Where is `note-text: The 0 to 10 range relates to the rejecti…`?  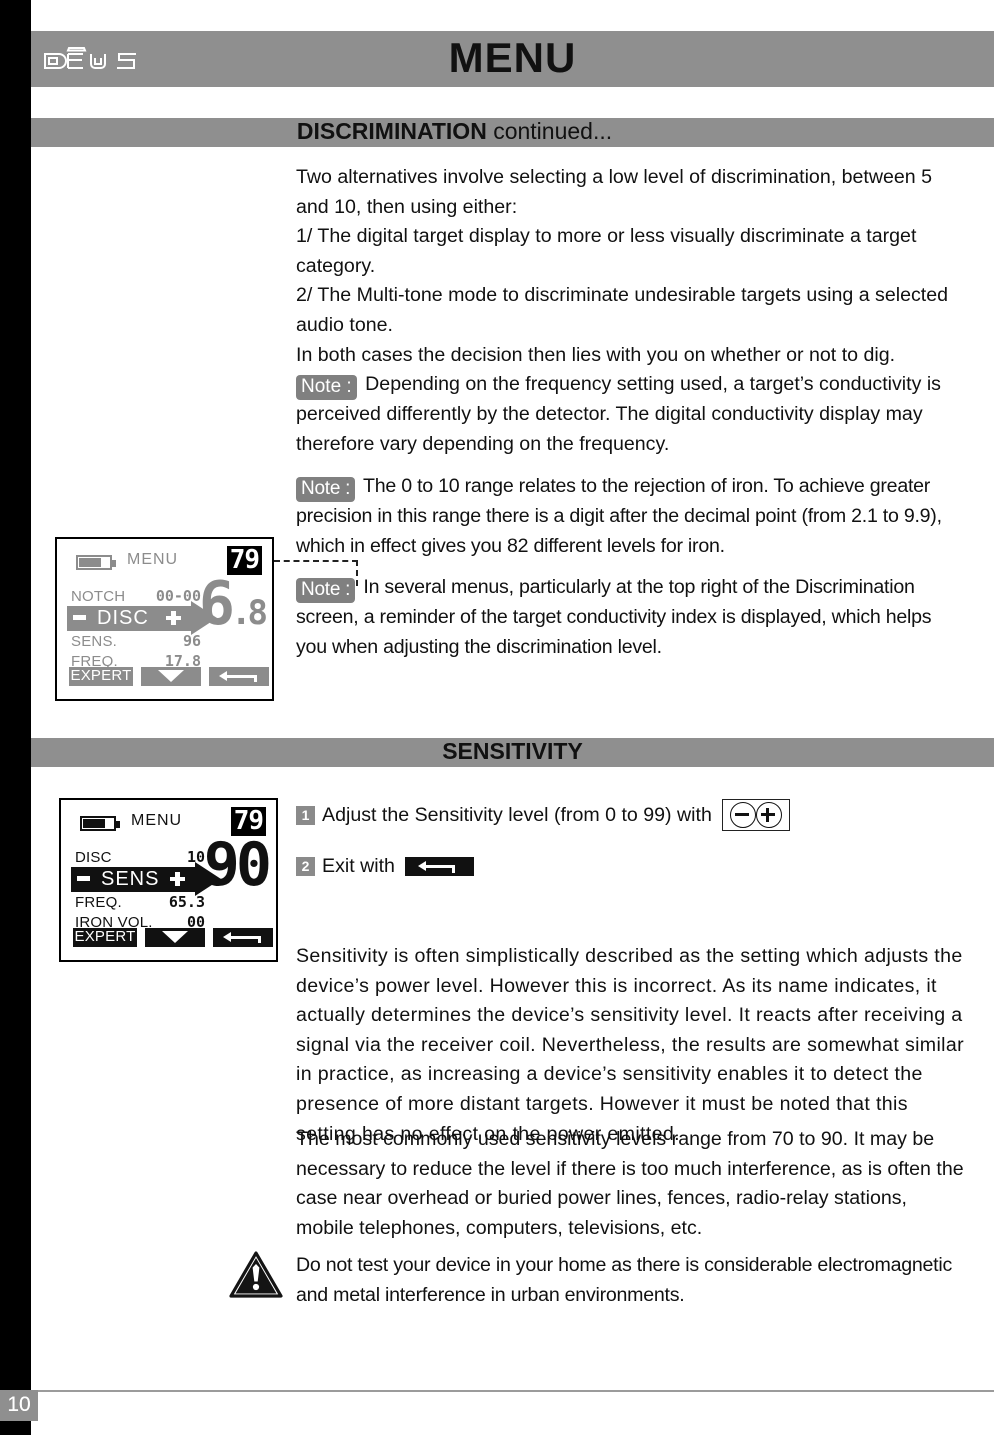 note-text: The 0 to 10 range relates to the rejecti… is located at coordinates (619, 516).